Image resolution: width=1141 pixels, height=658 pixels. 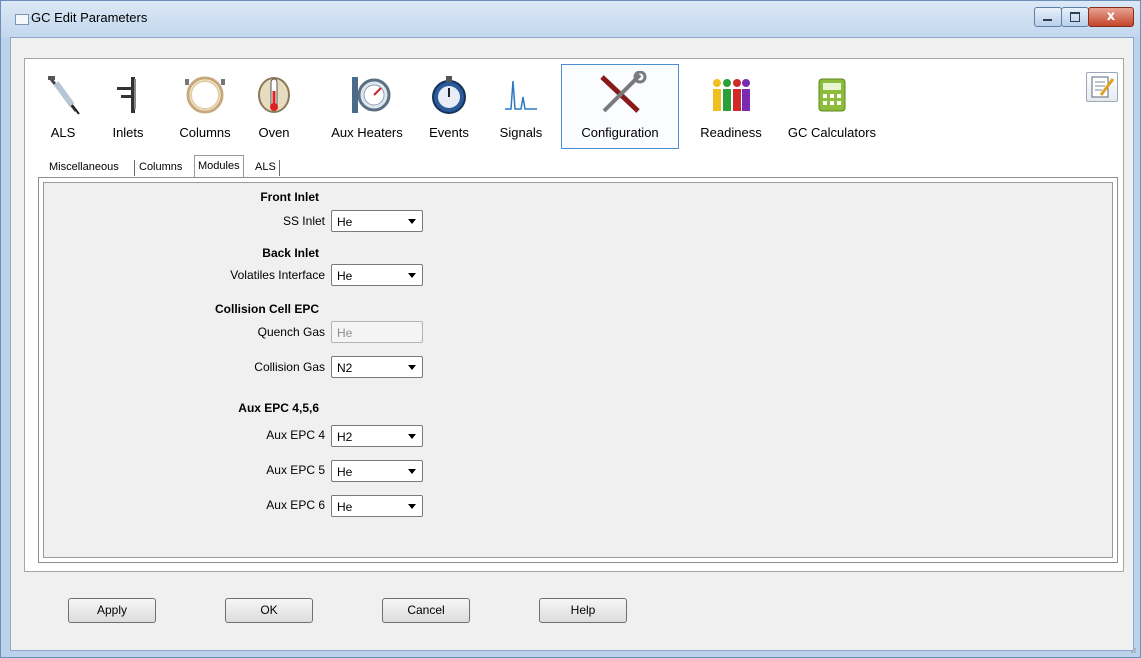 I want to click on aux-epc-5-select: He, so click(x=377, y=471).